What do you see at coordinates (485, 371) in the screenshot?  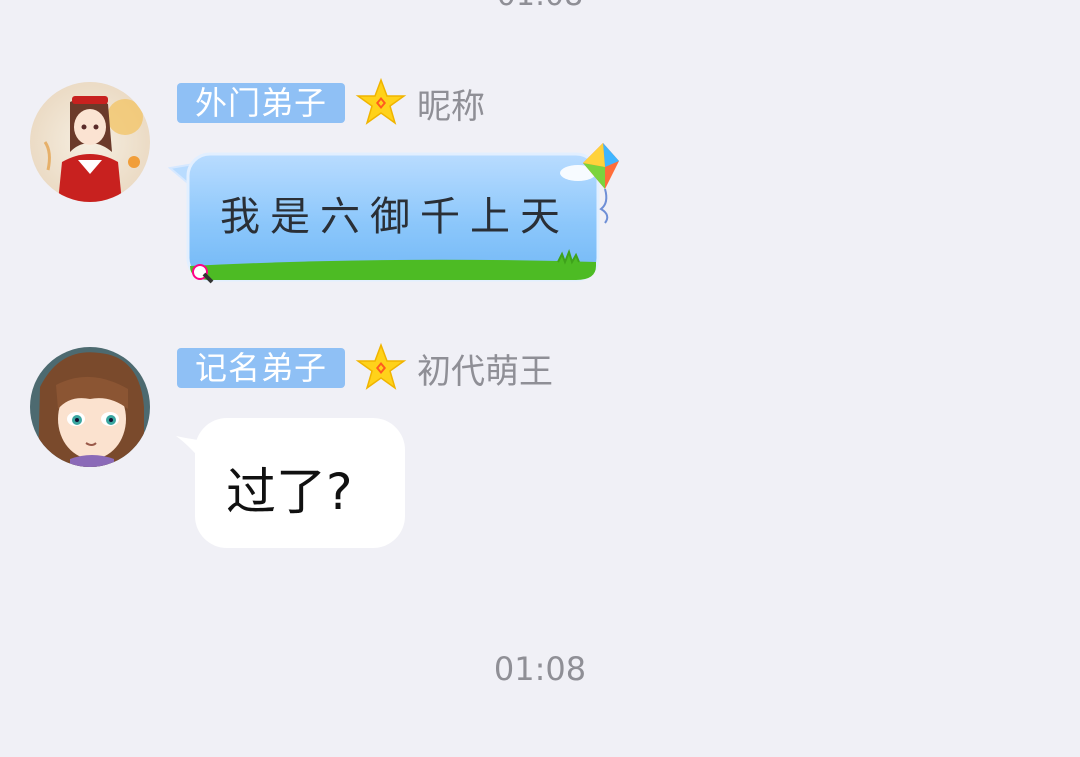 I see `sender-nickname: 初代萌王` at bounding box center [485, 371].